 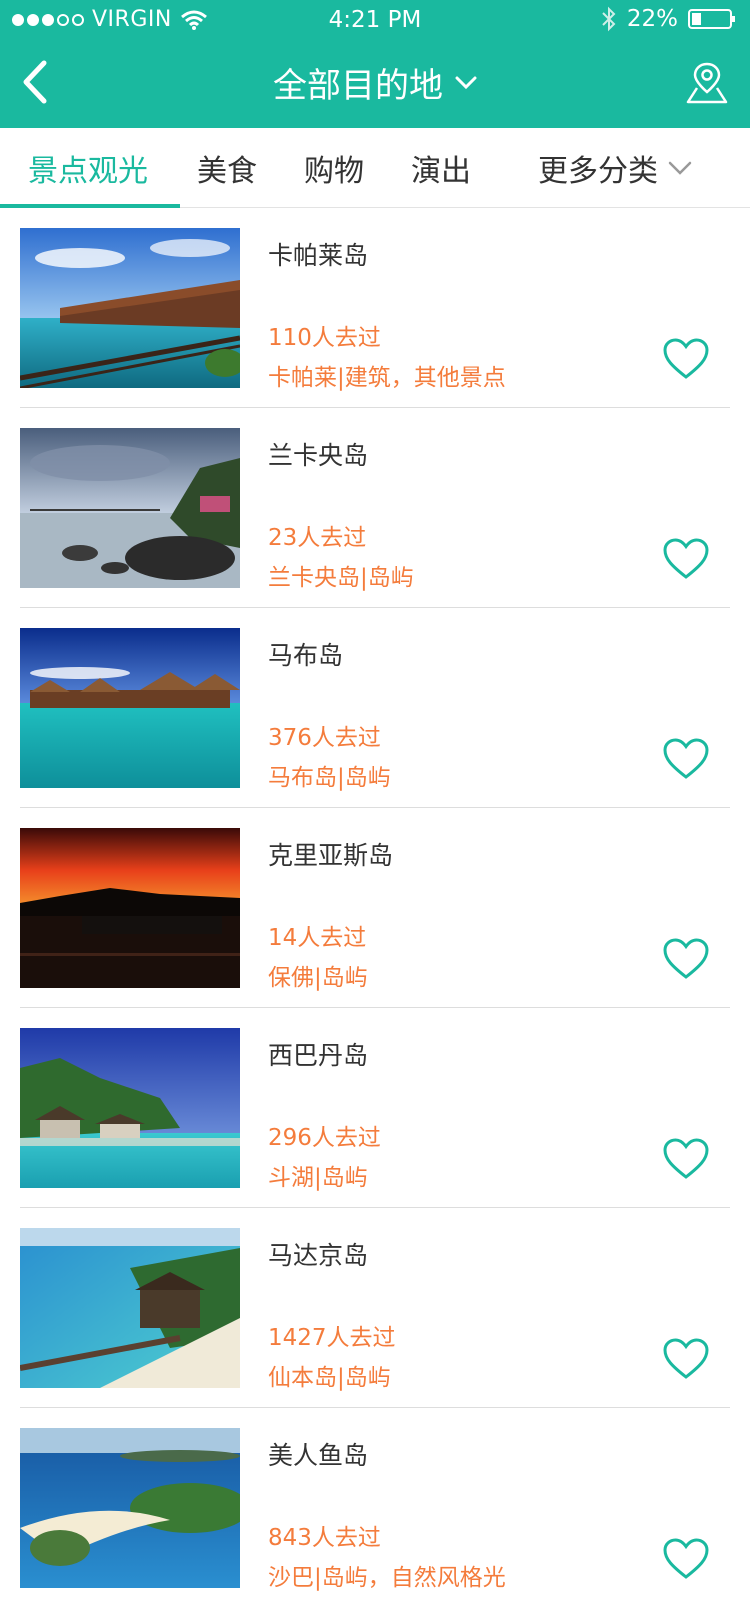 What do you see at coordinates (318, 1455) in the screenshot?
I see `attraction-name: 美人鱼岛` at bounding box center [318, 1455].